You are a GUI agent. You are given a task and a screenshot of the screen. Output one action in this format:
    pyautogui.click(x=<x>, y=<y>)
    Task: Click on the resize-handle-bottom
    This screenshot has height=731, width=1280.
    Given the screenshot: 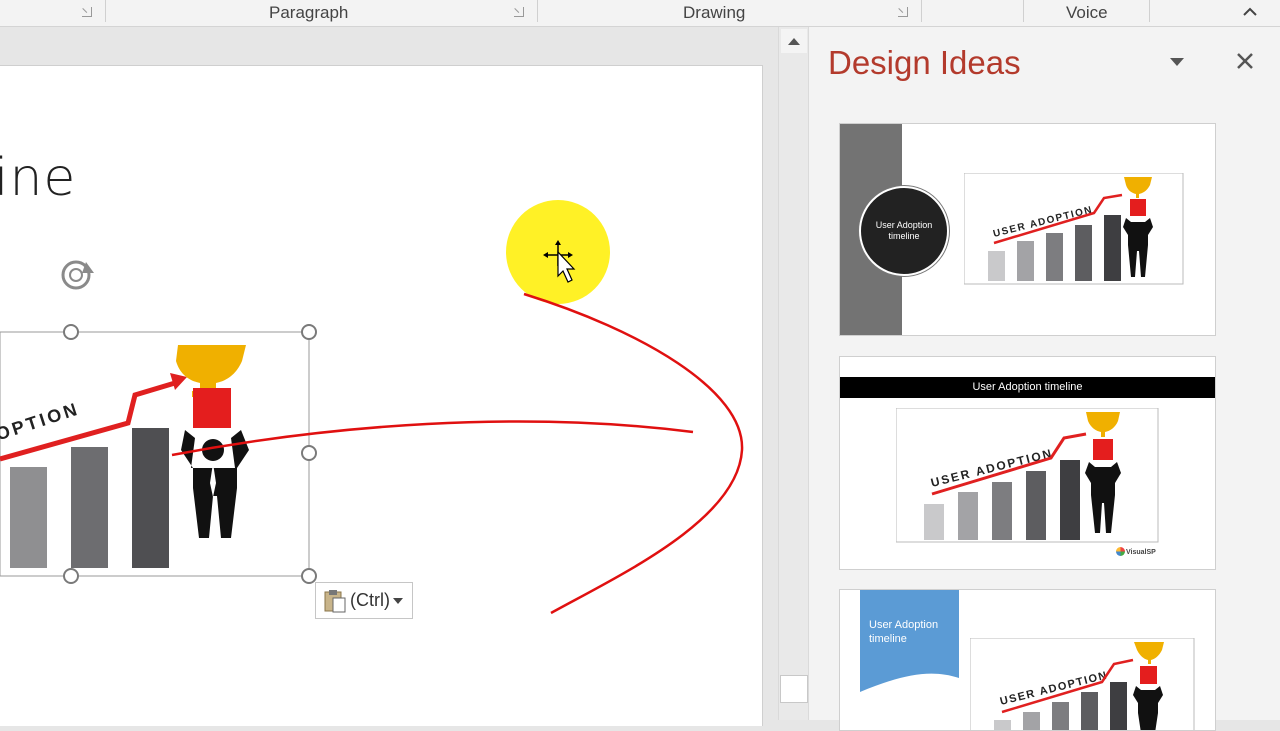 What is the action you would take?
    pyautogui.click(x=71, y=576)
    